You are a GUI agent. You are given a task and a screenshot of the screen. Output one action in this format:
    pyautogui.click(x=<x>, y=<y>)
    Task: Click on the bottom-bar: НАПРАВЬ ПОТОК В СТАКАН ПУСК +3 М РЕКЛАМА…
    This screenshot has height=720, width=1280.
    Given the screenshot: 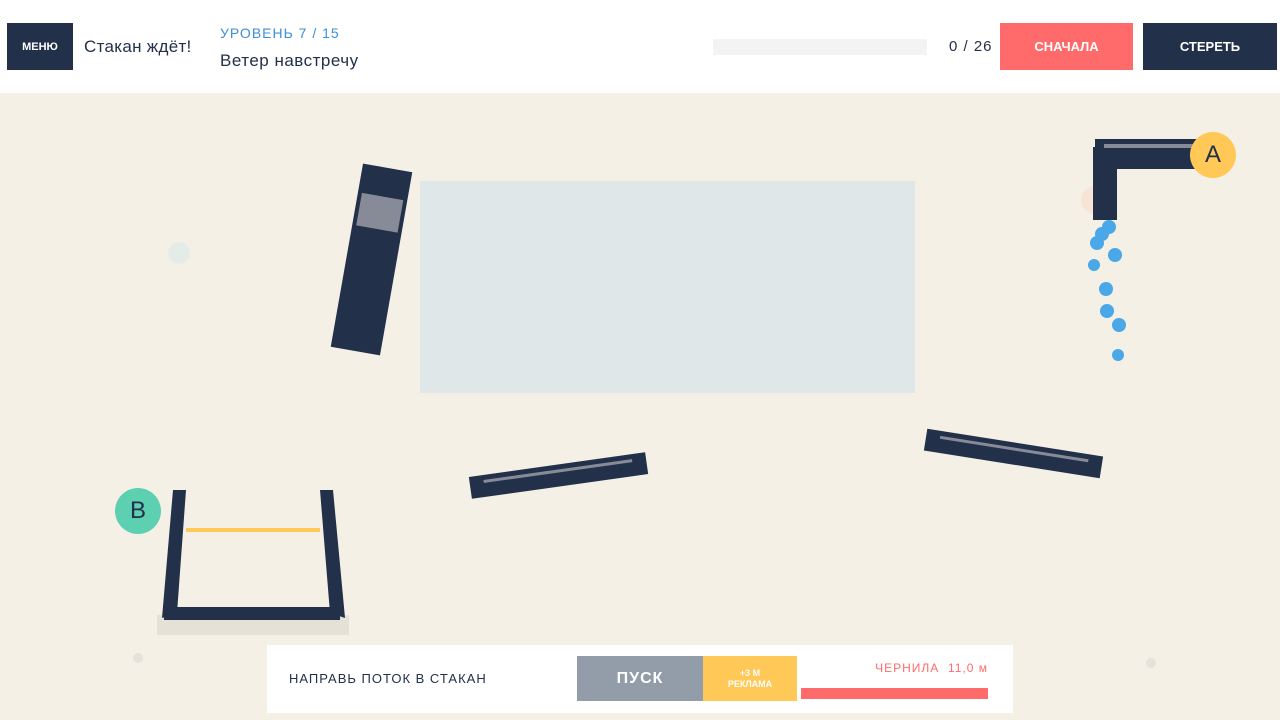 What is the action you would take?
    pyautogui.click(x=640, y=679)
    